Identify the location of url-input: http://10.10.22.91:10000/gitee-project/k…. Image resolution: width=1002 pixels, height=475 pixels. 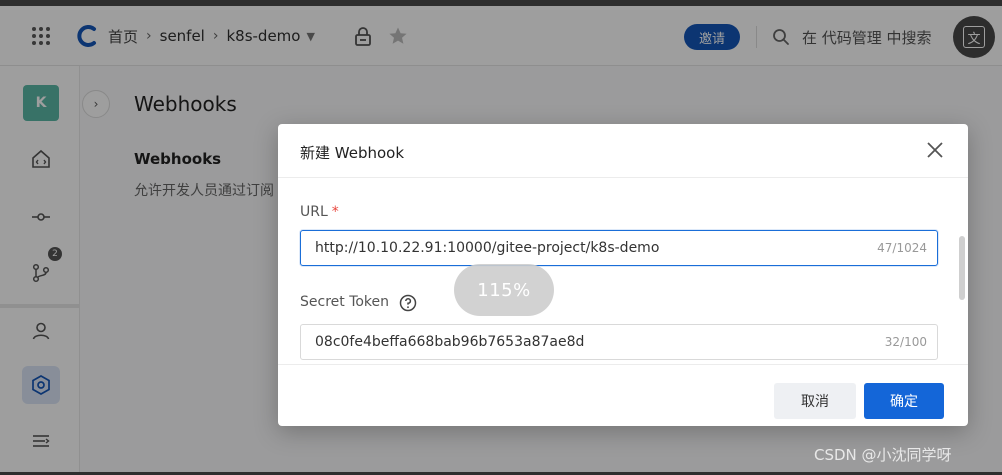
(619, 248).